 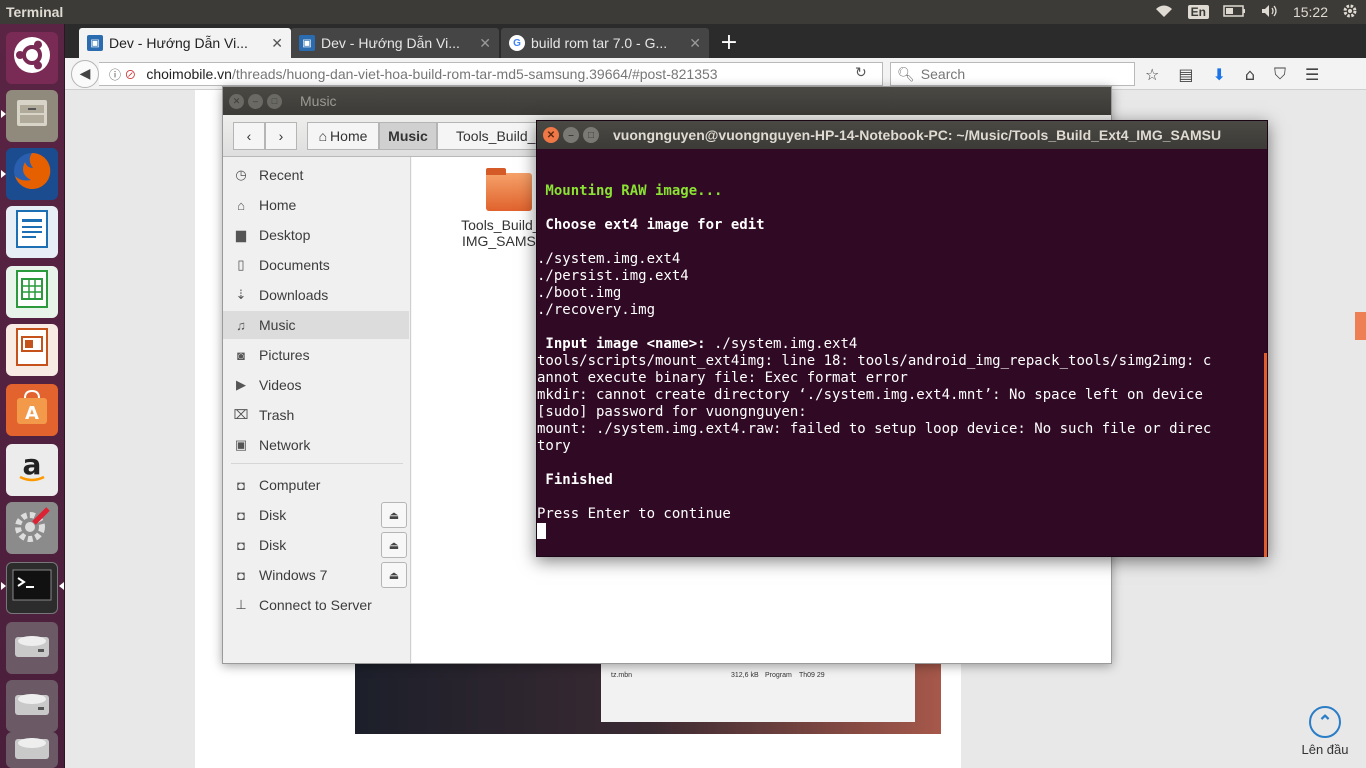 What do you see at coordinates (32, 350) in the screenshot?
I see `launcher-impress` at bounding box center [32, 350].